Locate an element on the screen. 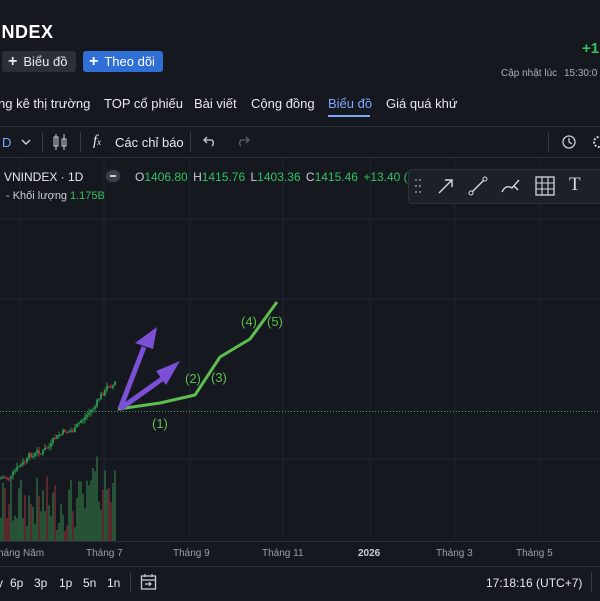  brush-tool-icon is located at coordinates (511, 186).